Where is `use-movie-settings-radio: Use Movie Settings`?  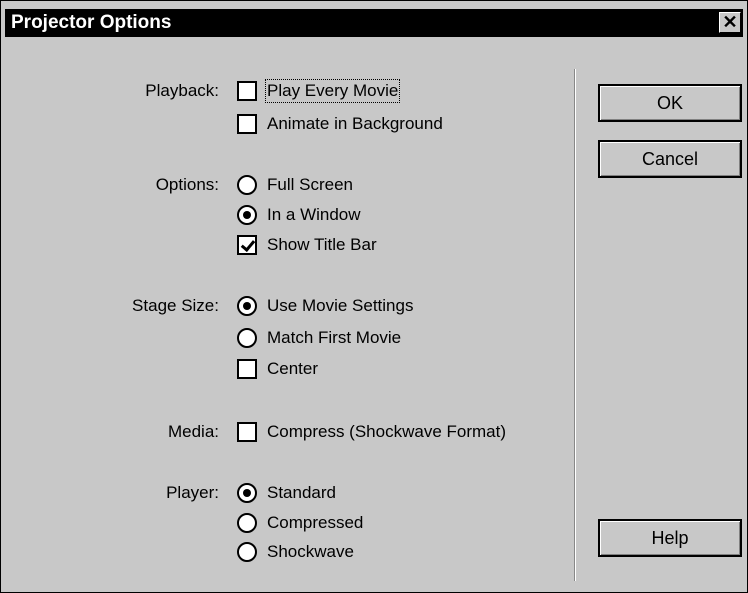 use-movie-settings-radio: Use Movie Settings is located at coordinates (325, 306).